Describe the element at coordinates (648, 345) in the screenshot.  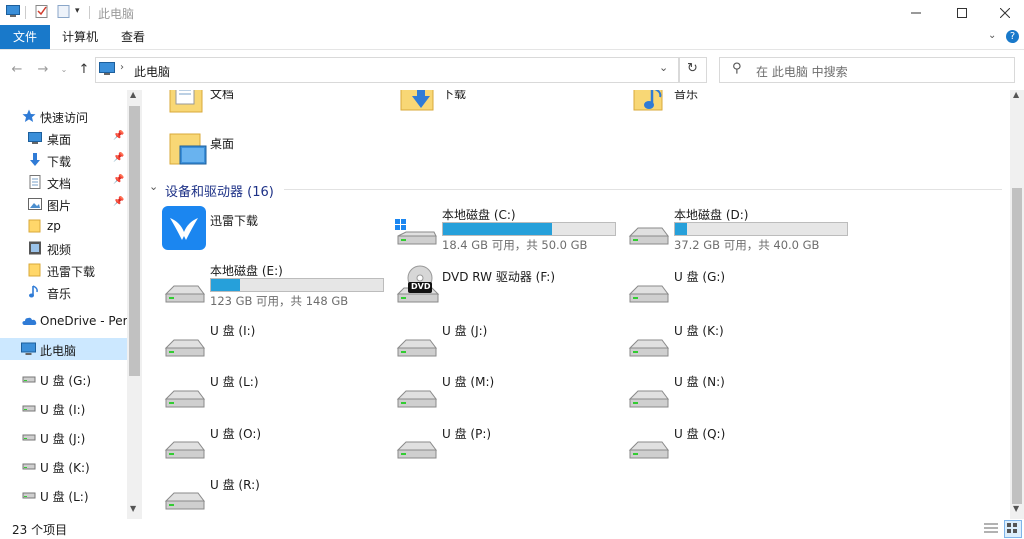
I see `usb-drive-k` at that location.